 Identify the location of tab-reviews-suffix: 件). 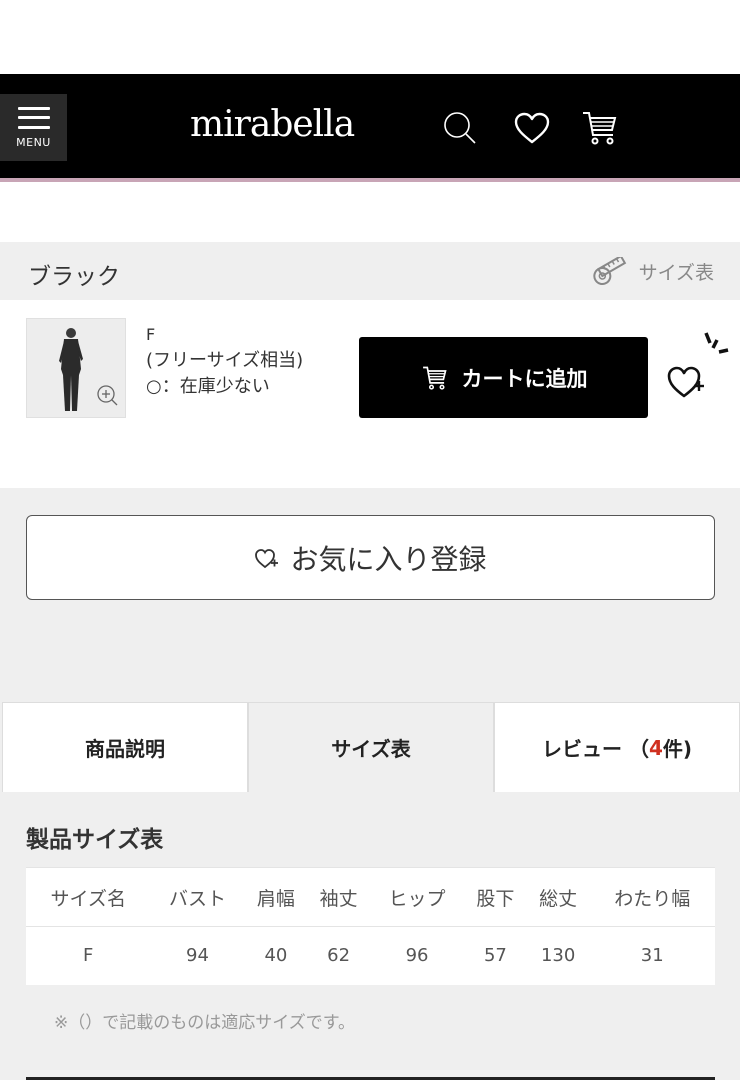
(677, 749).